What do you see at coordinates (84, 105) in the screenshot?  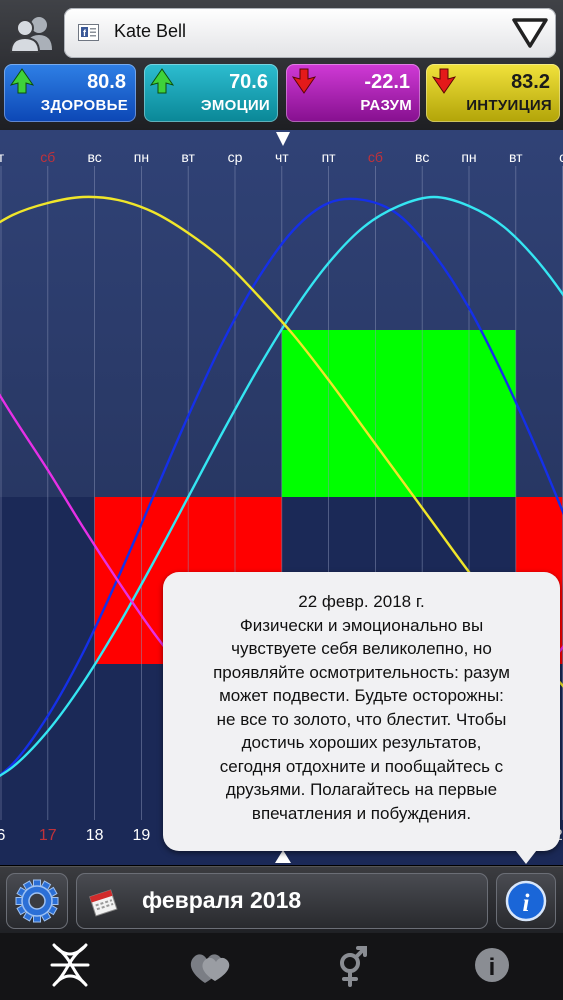 I see `health-label: ЗДОРОВЬЕ` at bounding box center [84, 105].